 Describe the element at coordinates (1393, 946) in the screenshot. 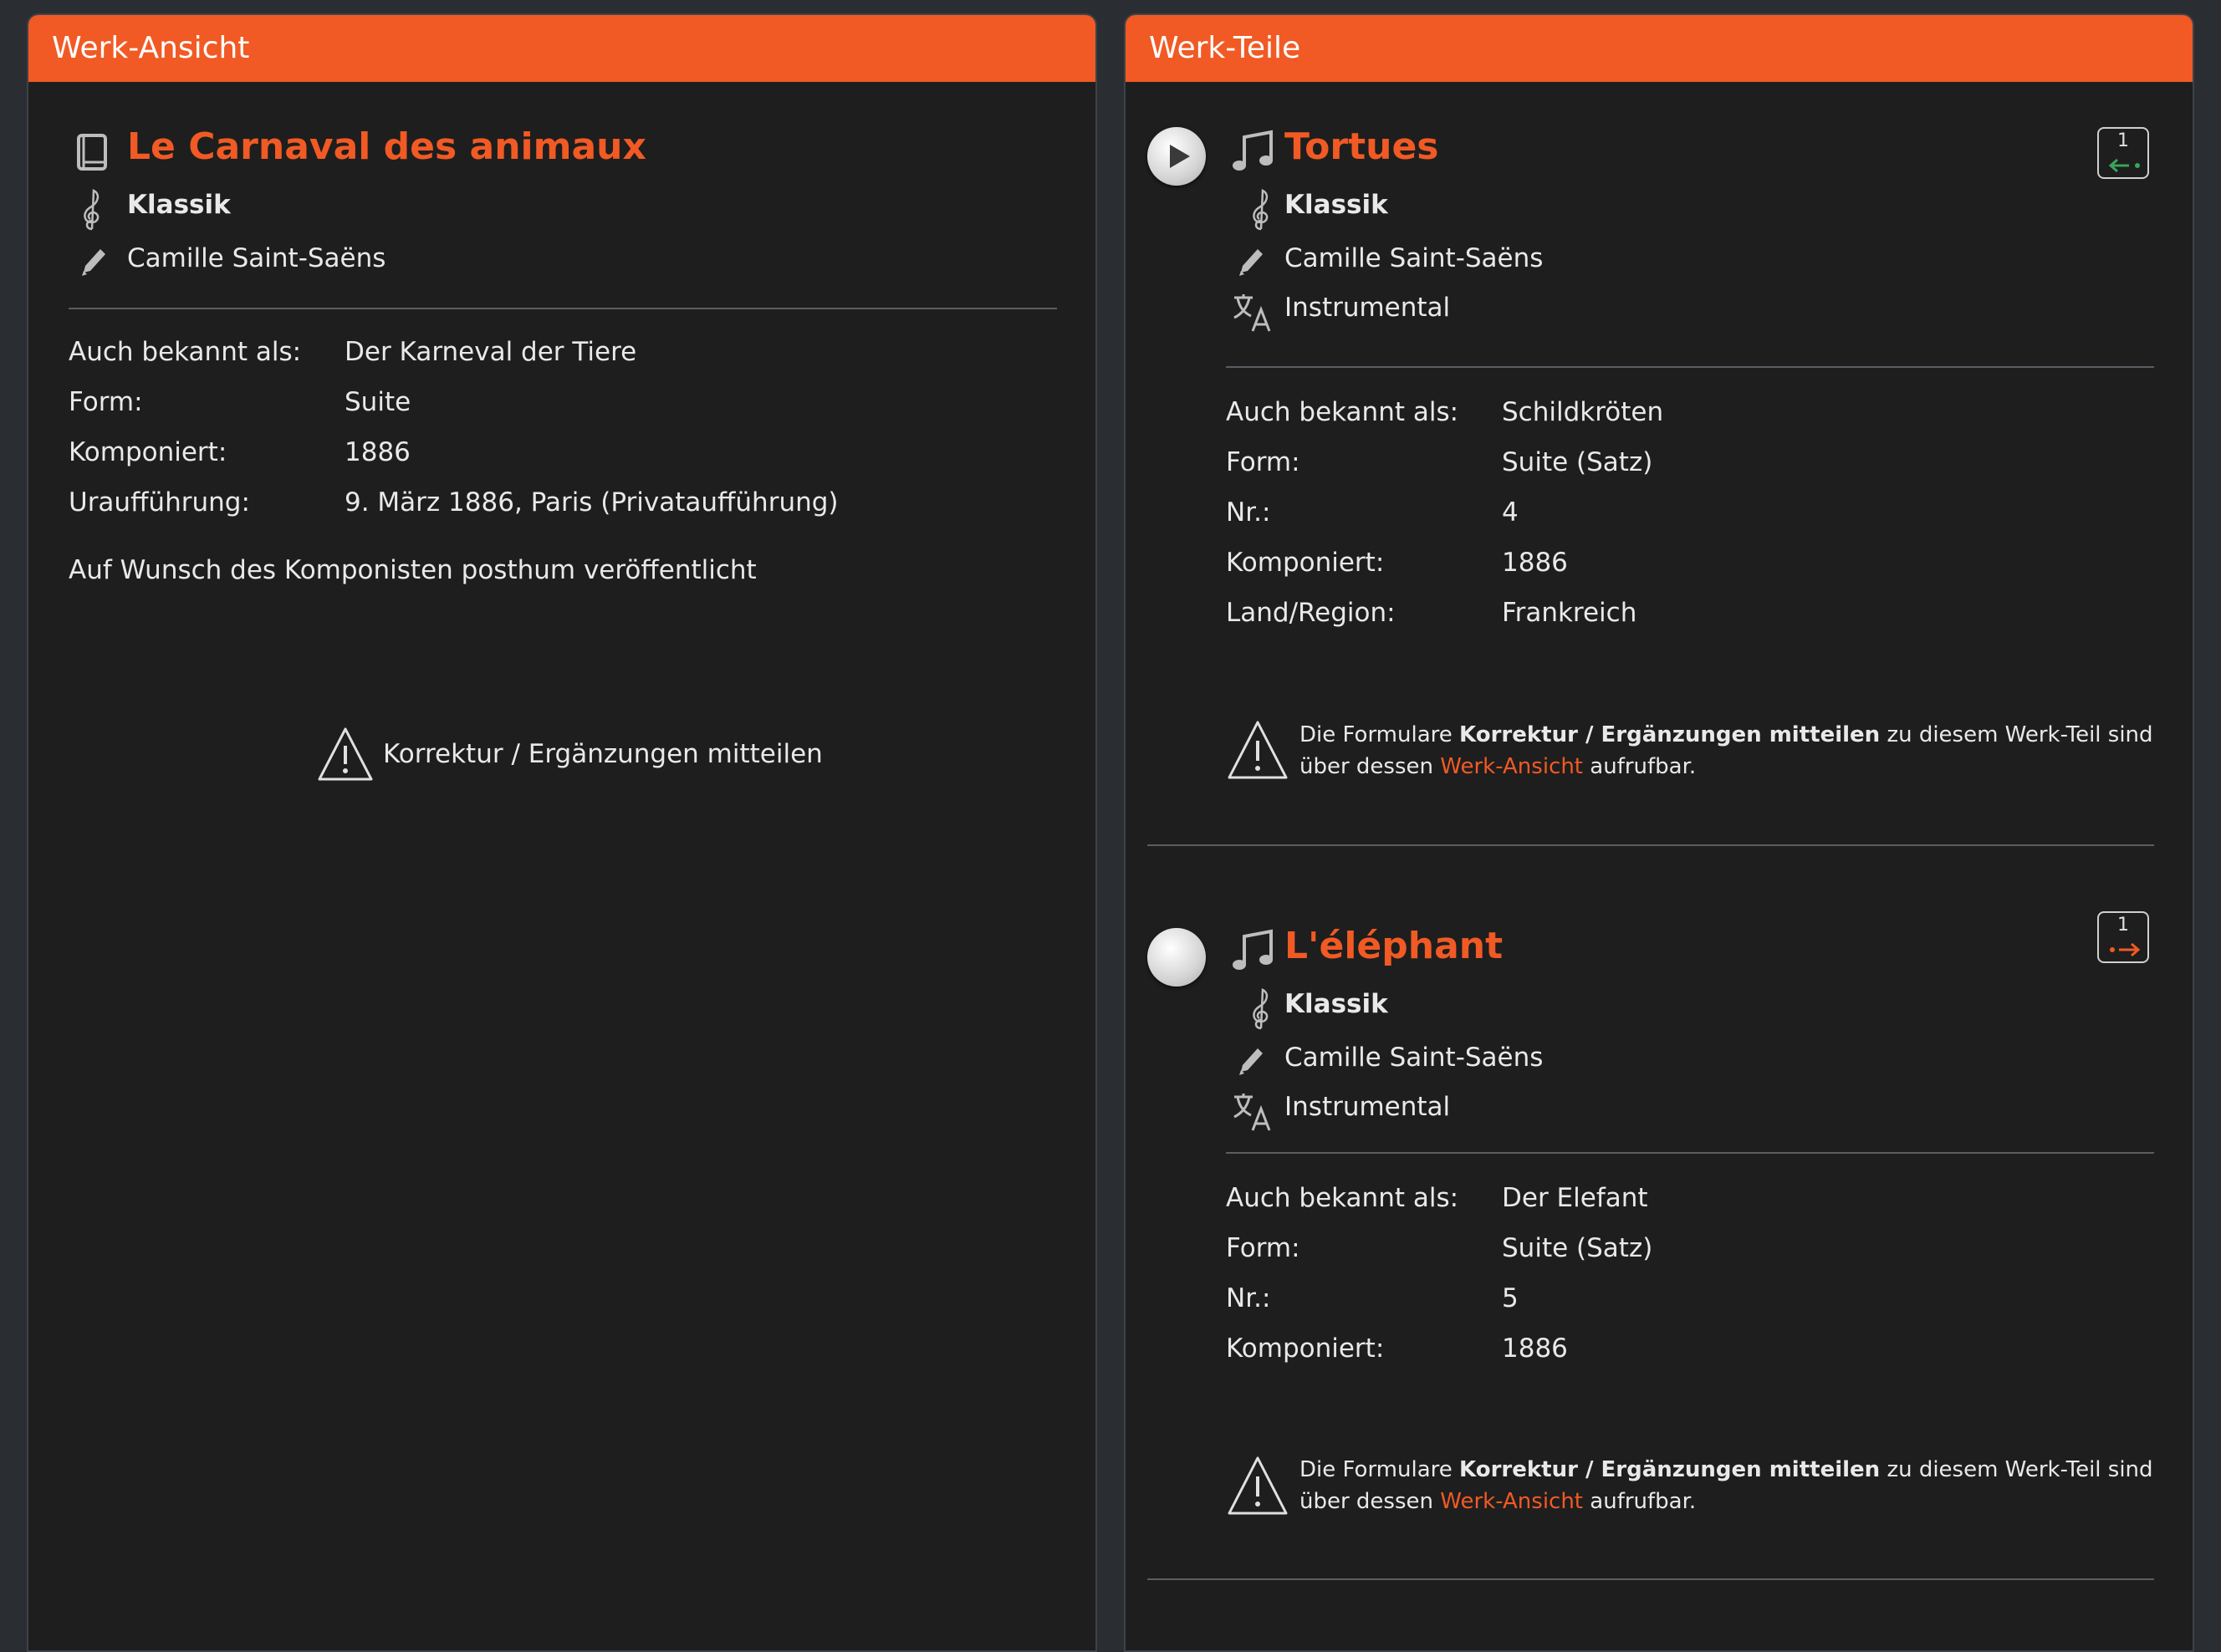

I see `part-title: L'éléphant` at that location.